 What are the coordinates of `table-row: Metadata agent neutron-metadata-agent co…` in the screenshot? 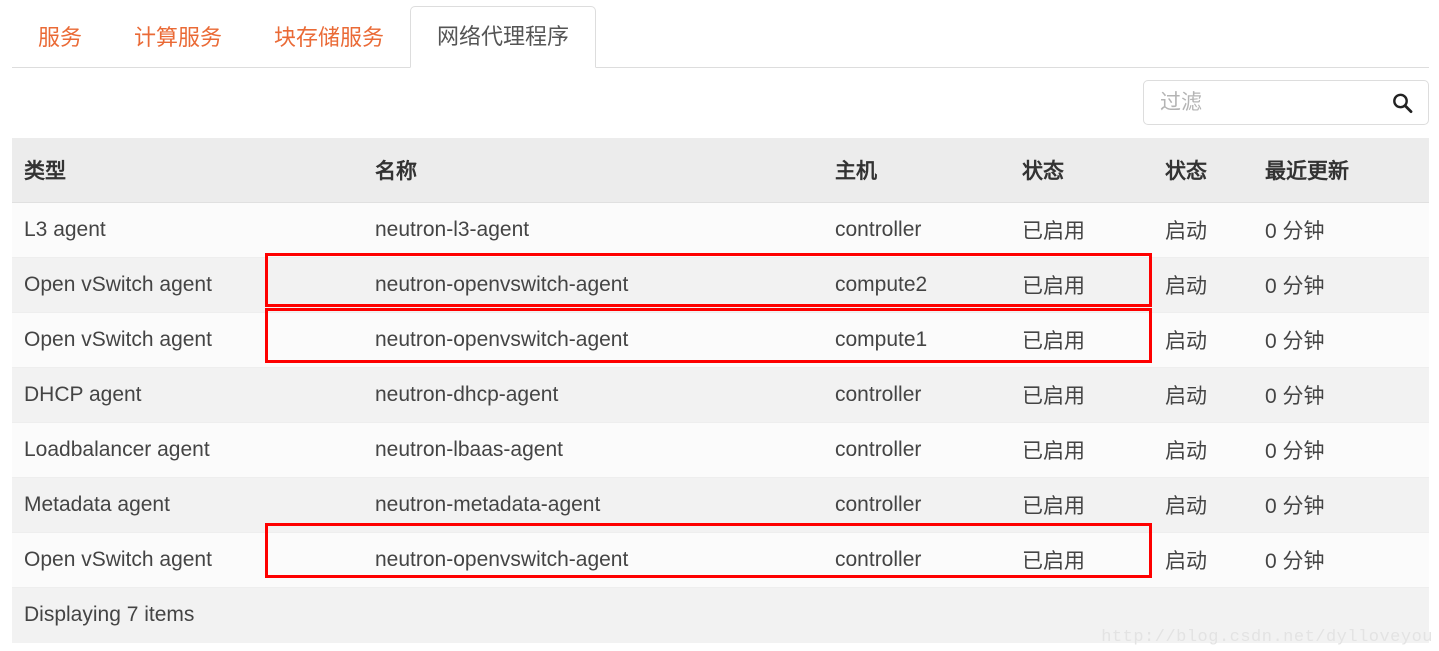 It's located at (720, 505).